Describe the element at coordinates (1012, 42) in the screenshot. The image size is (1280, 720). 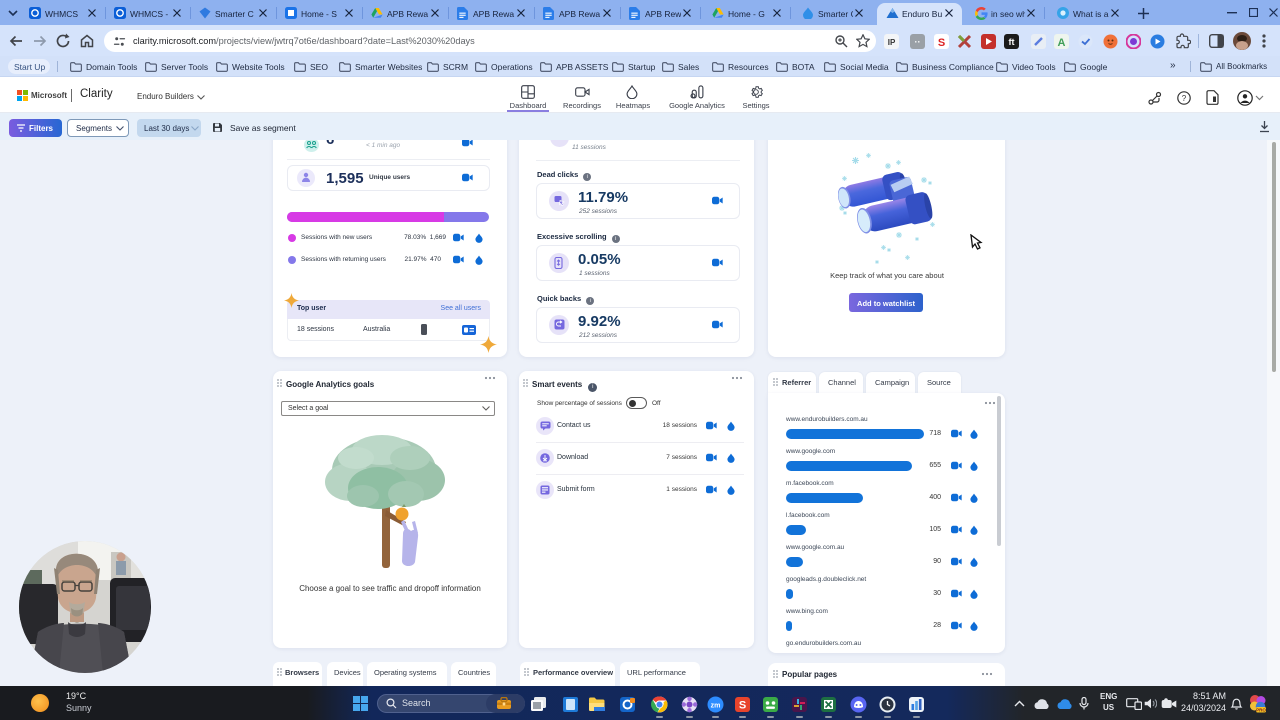
I see `svg-text: ft` at that location.